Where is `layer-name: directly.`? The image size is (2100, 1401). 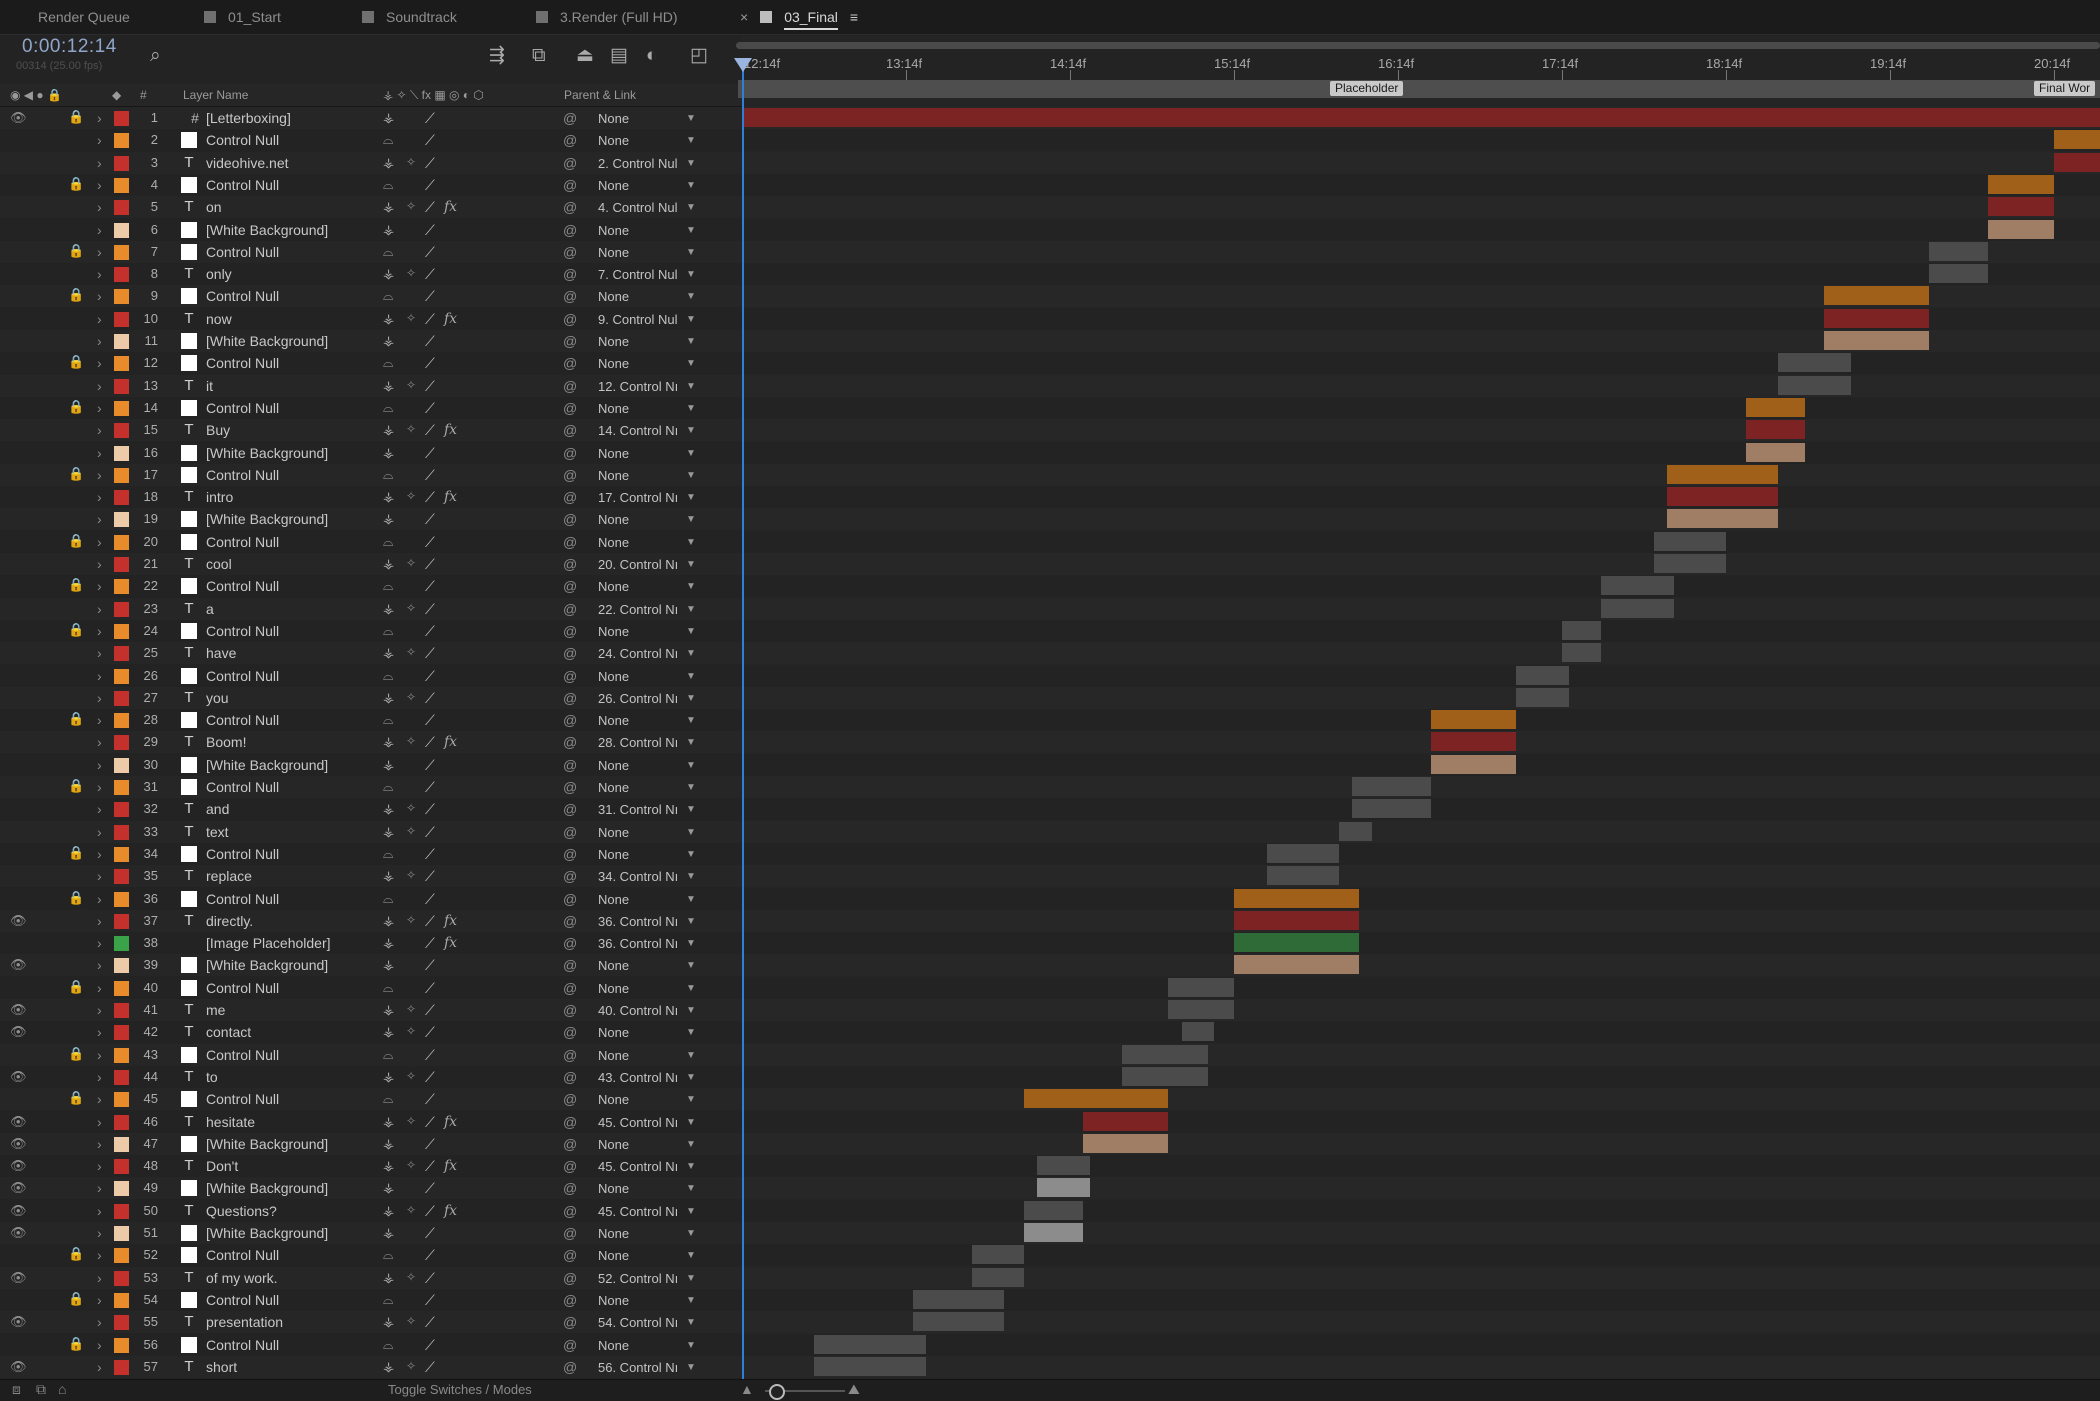 layer-name: directly. is located at coordinates (229, 921).